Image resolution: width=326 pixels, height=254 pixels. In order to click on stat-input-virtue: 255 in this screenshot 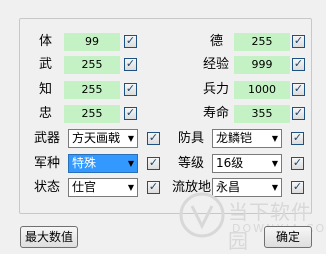, I will do `click(262, 42)`.